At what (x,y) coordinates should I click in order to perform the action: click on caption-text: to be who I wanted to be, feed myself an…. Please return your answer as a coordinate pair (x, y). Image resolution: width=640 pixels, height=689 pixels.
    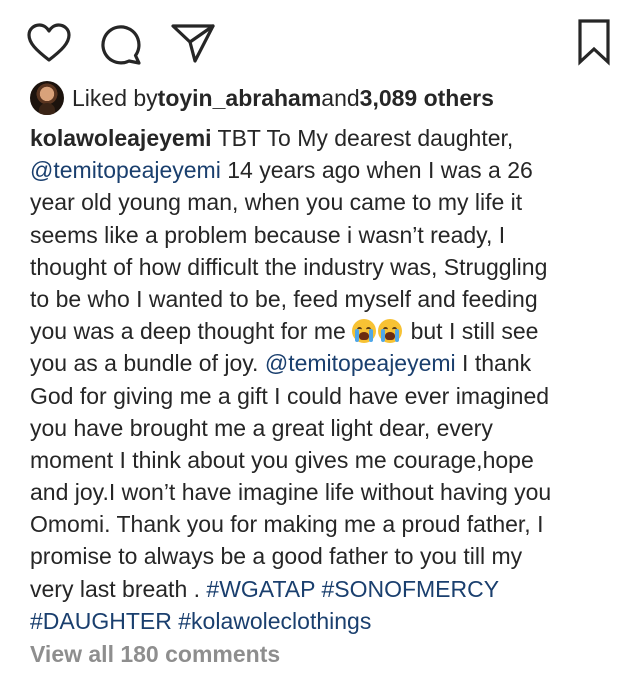
    Looking at the image, I should click on (284, 298).